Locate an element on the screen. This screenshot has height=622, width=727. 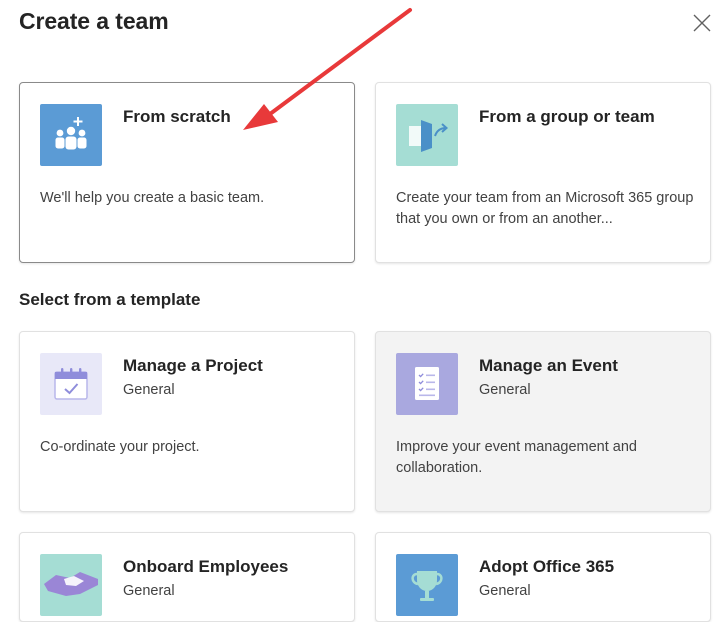
card-title: Manage a Project is located at coordinates (193, 365).